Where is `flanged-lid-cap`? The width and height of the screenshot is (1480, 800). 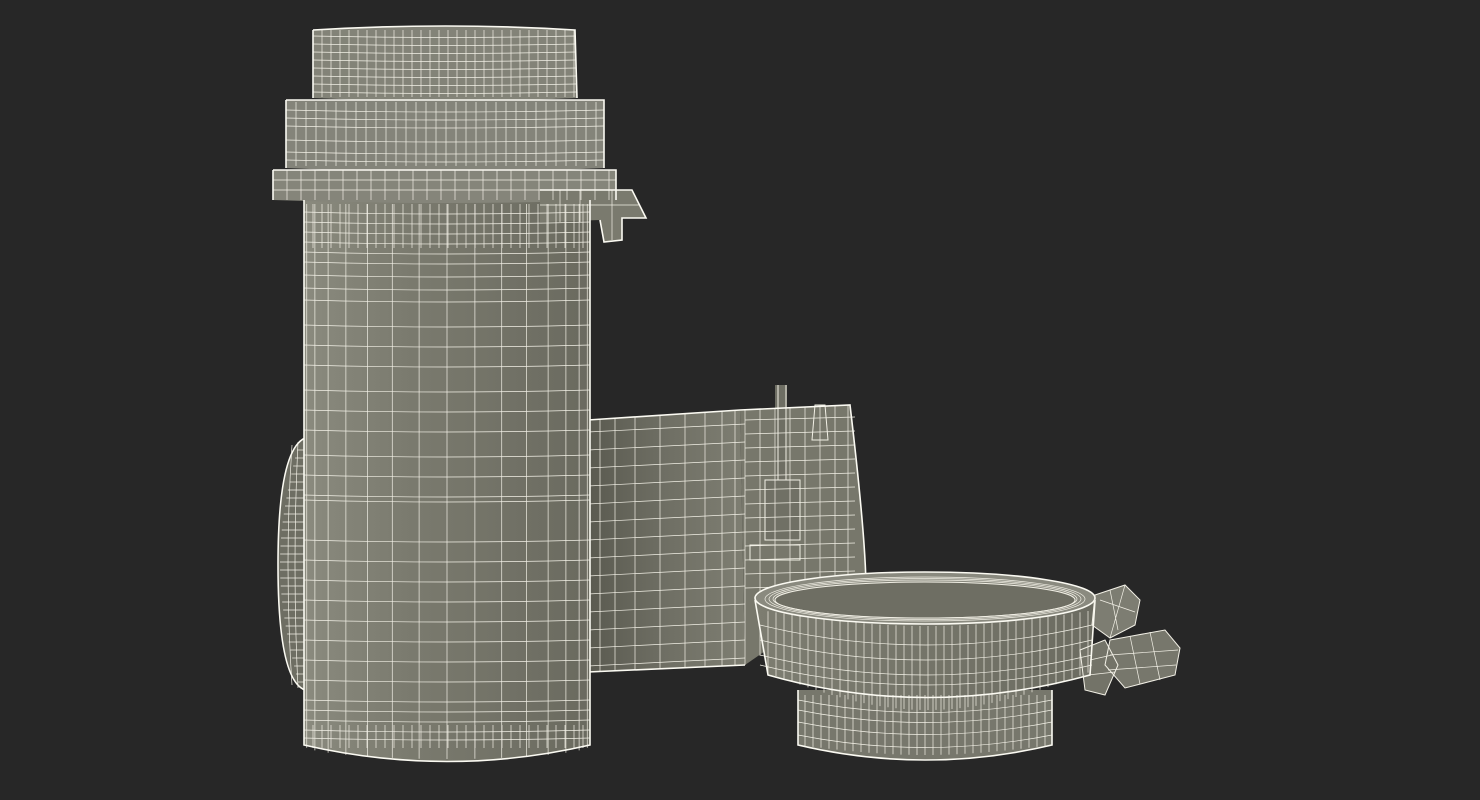 flanged-lid-cap is located at coordinates (967, 666).